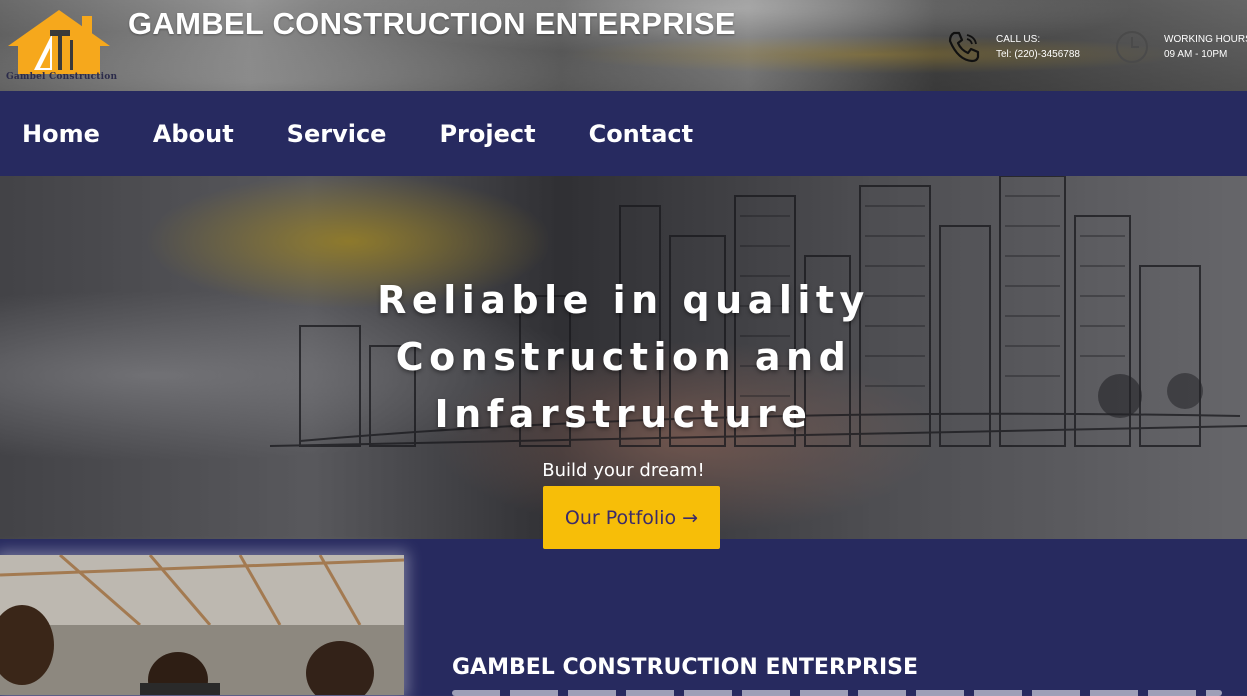 The width and height of the screenshot is (1247, 696). Describe the element at coordinates (193, 134) in the screenshot. I see `nav-item-about: About` at that location.